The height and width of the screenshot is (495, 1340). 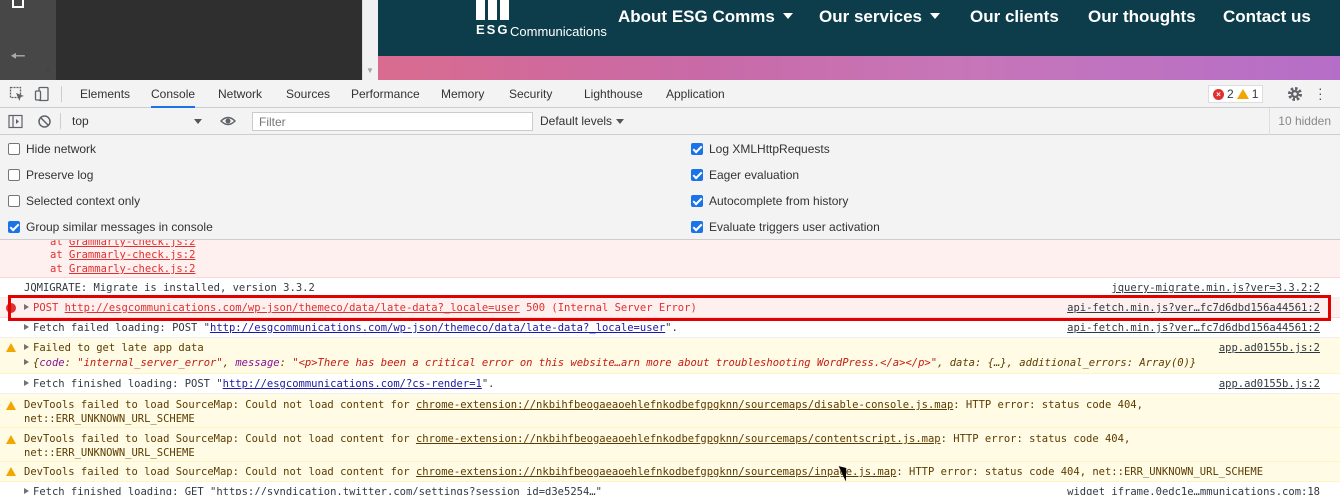 I want to click on setting-preserve-log: Preserve log, so click(x=50, y=175).